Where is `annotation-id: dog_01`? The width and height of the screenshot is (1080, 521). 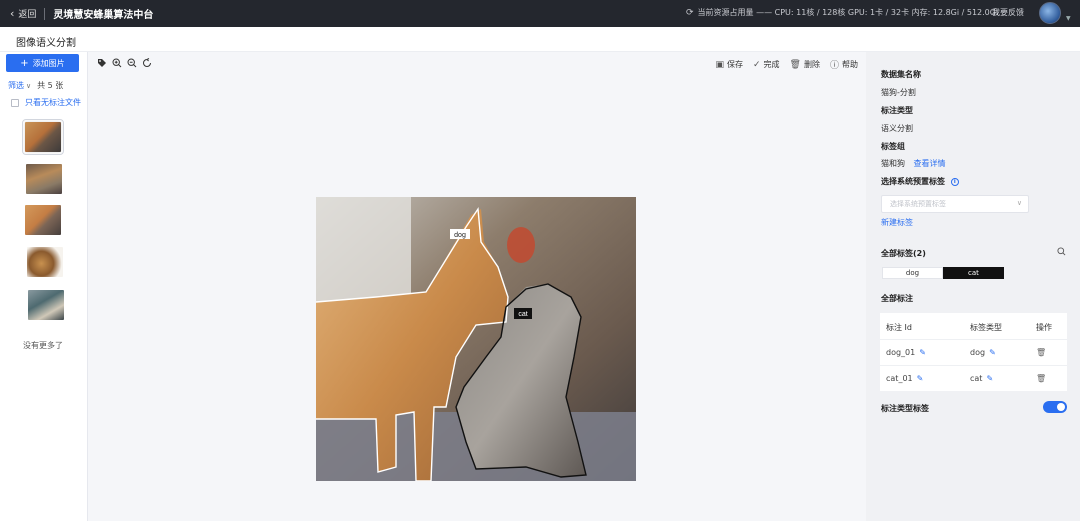 annotation-id: dog_01 is located at coordinates (901, 352).